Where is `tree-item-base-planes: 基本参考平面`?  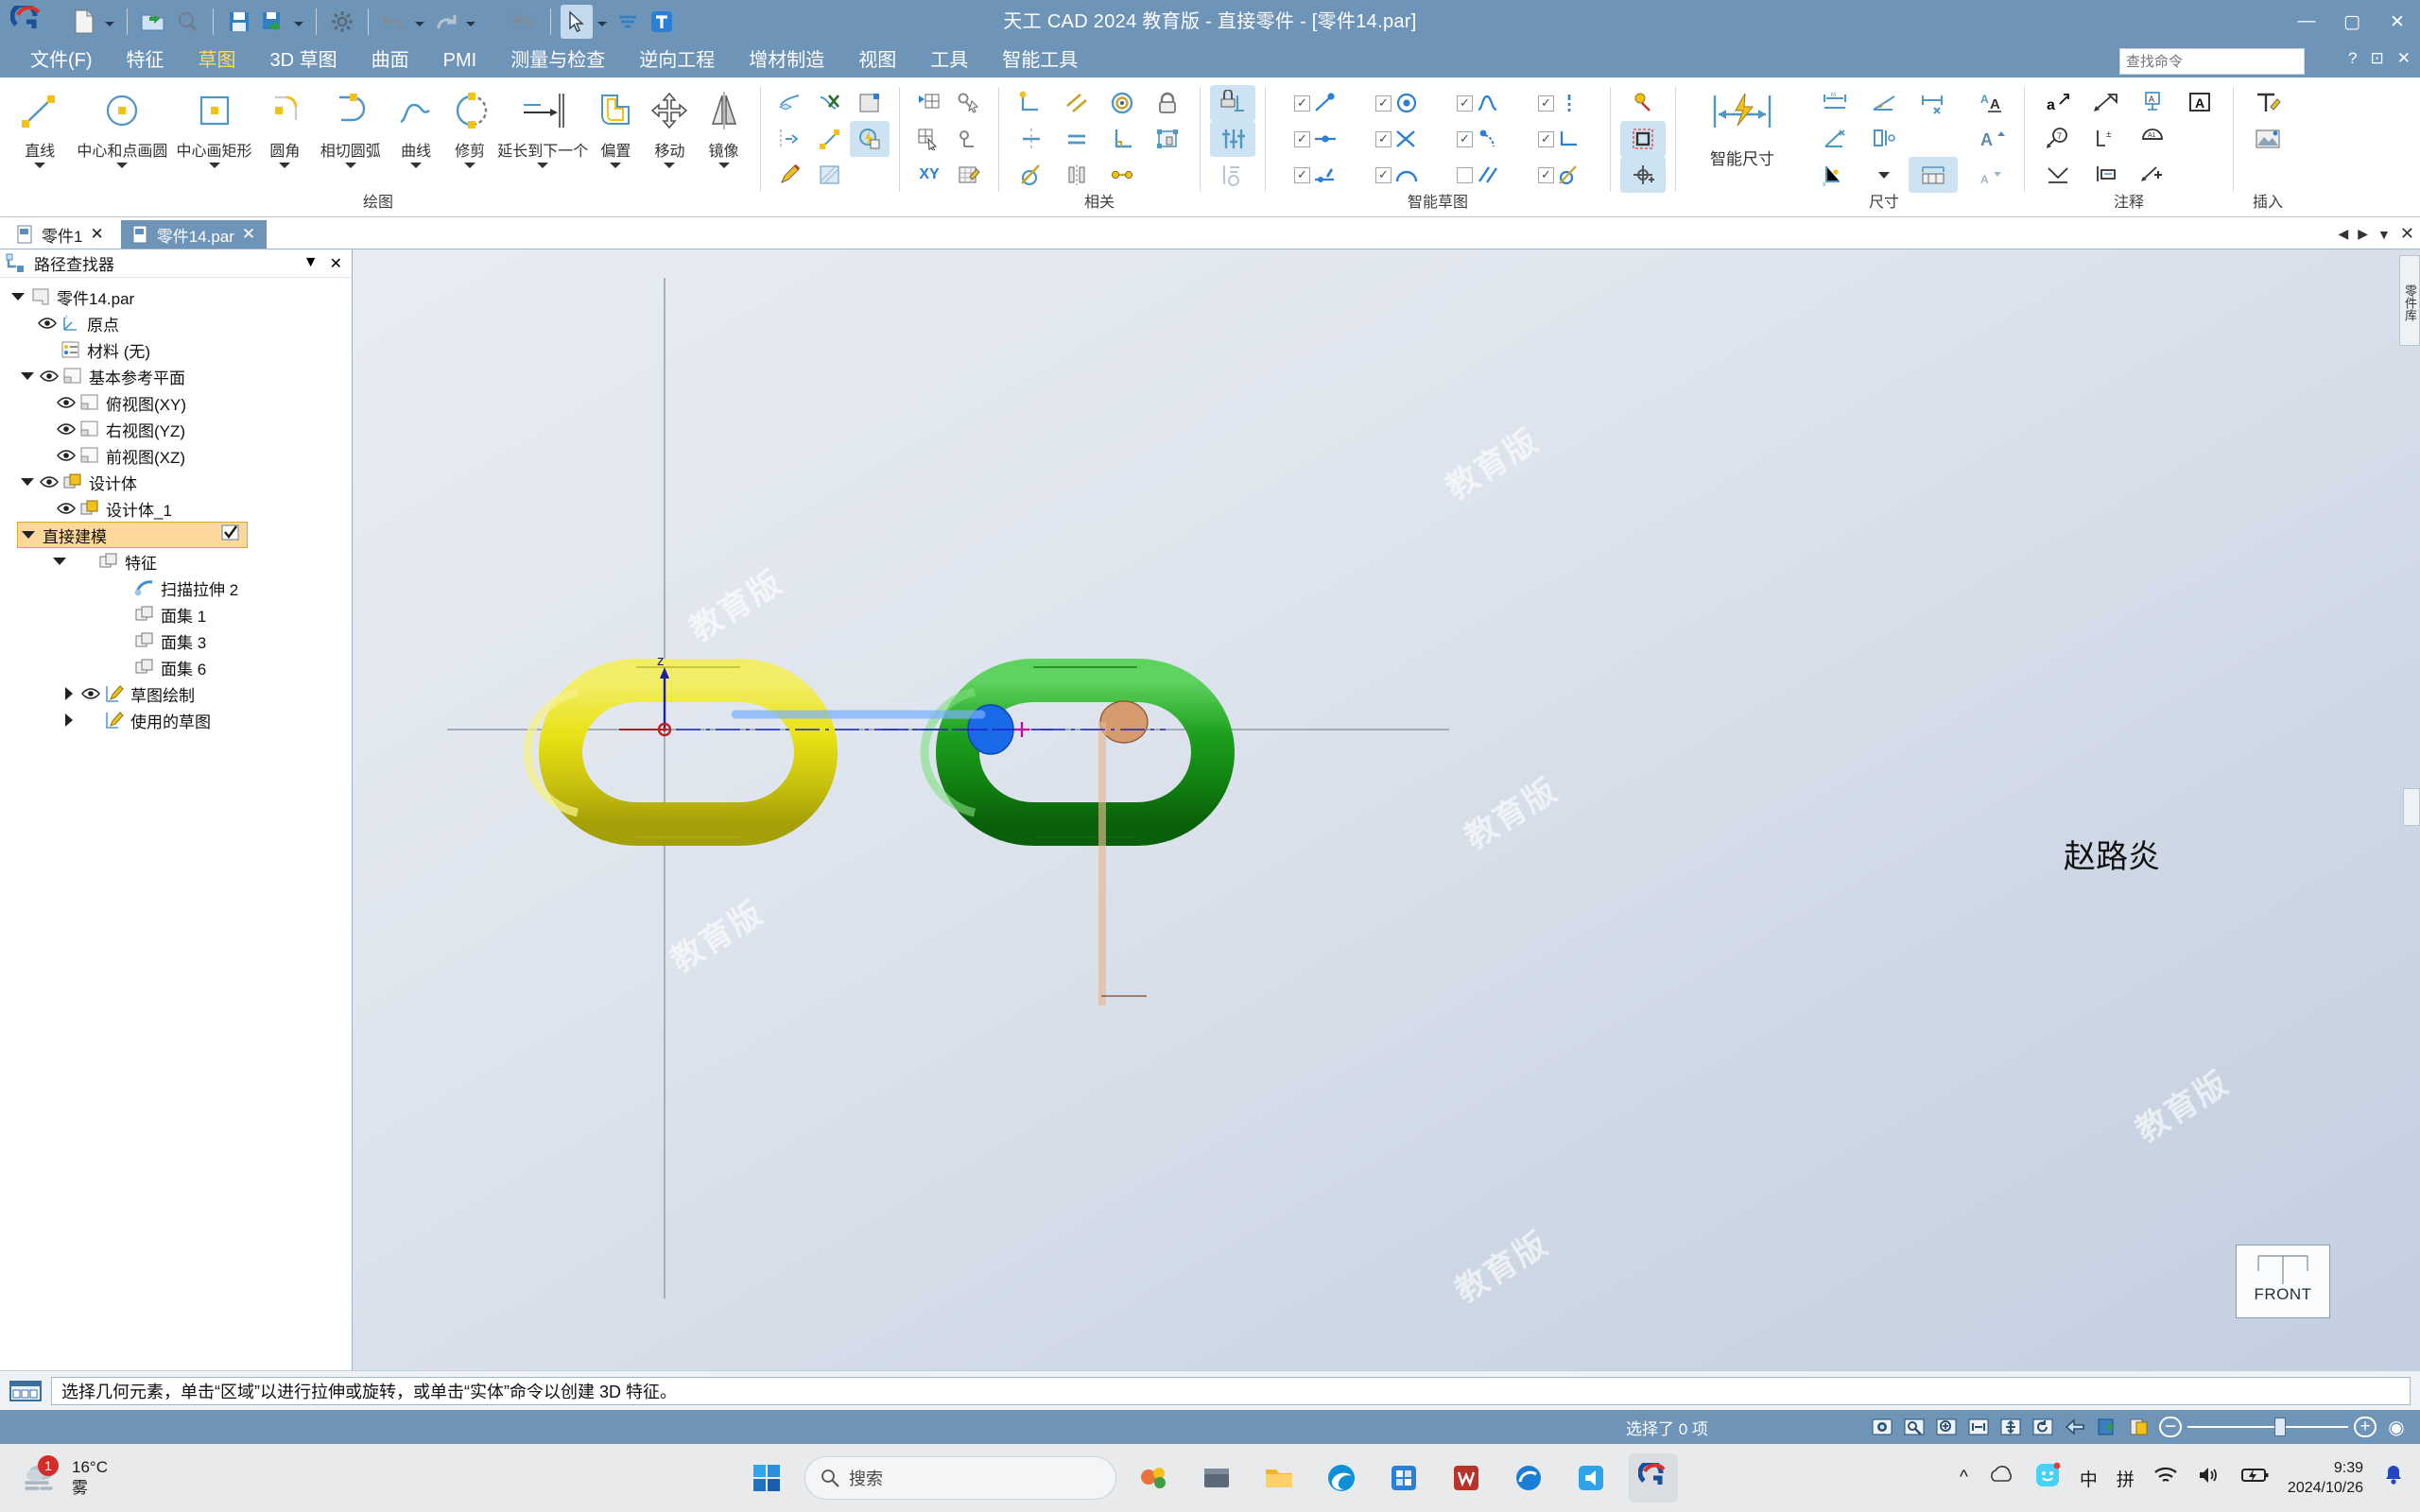
tree-item-base-planes: 基本参考平面 is located at coordinates (176, 376).